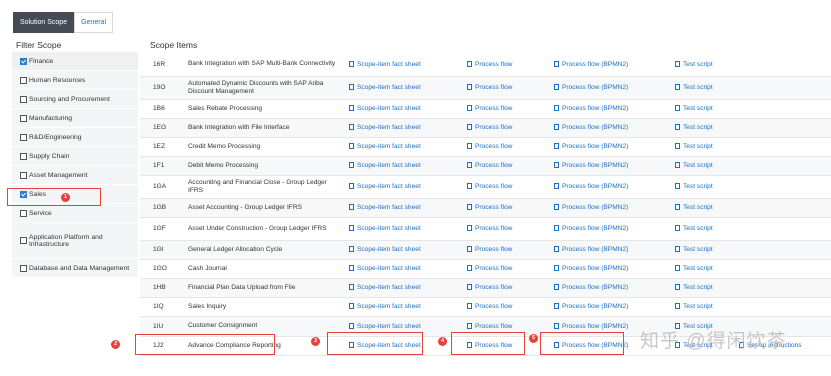 The width and height of the screenshot is (831, 376). Describe the element at coordinates (75, 61) in the screenshot. I see `filter-item: Finance` at that location.